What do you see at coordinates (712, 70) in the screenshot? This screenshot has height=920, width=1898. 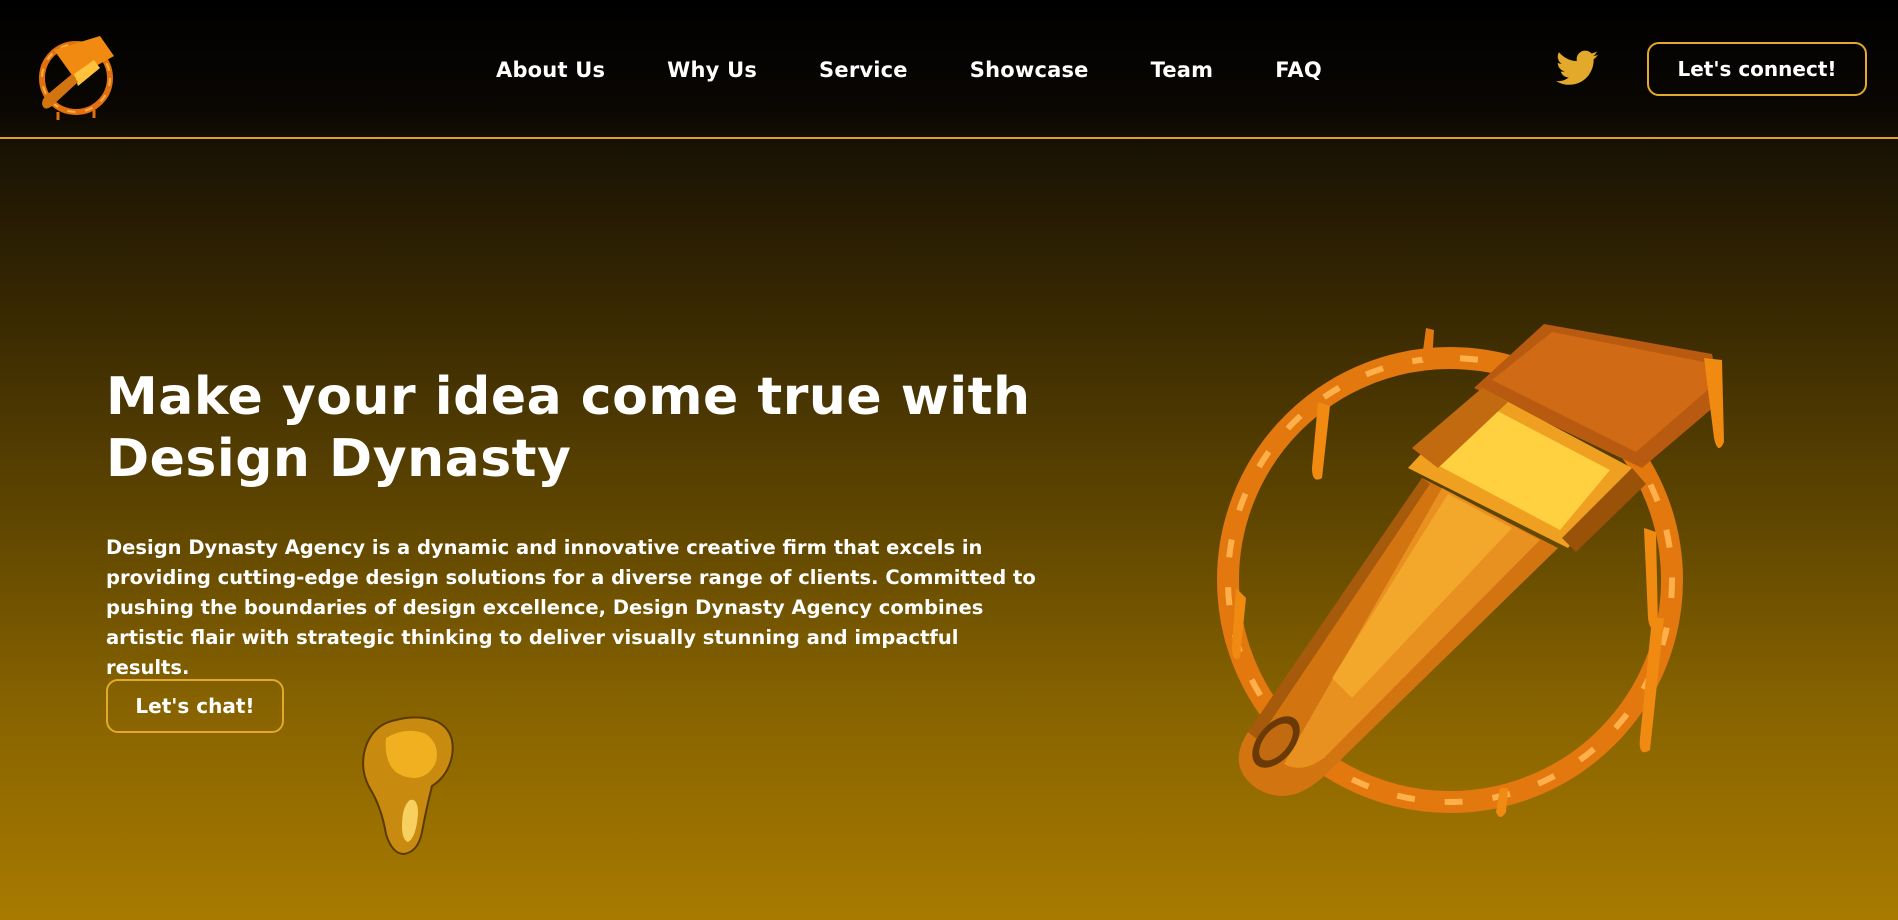 I see `nav-why-us: Why Us` at bounding box center [712, 70].